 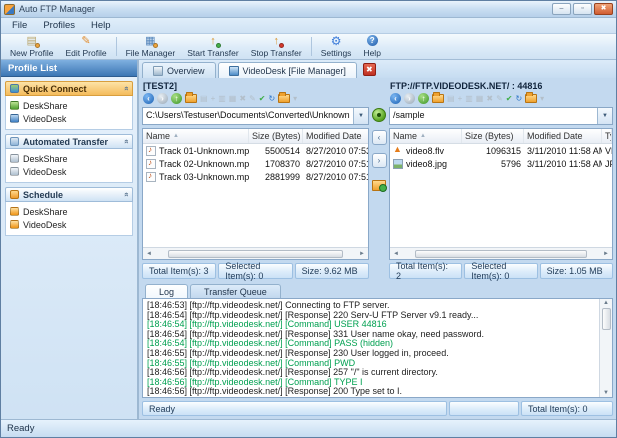 I want to click on schedule-header: Schedule », so click(x=69, y=194).